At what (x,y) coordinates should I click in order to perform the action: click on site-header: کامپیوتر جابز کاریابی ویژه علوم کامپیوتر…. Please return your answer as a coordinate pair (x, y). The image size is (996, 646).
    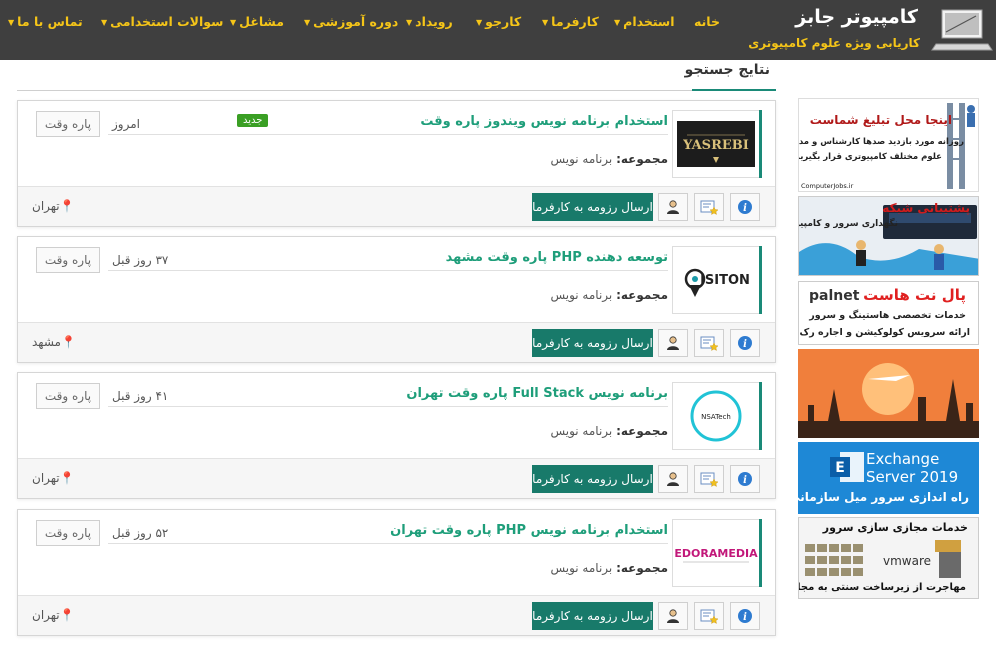
    Looking at the image, I should click on (498, 30).